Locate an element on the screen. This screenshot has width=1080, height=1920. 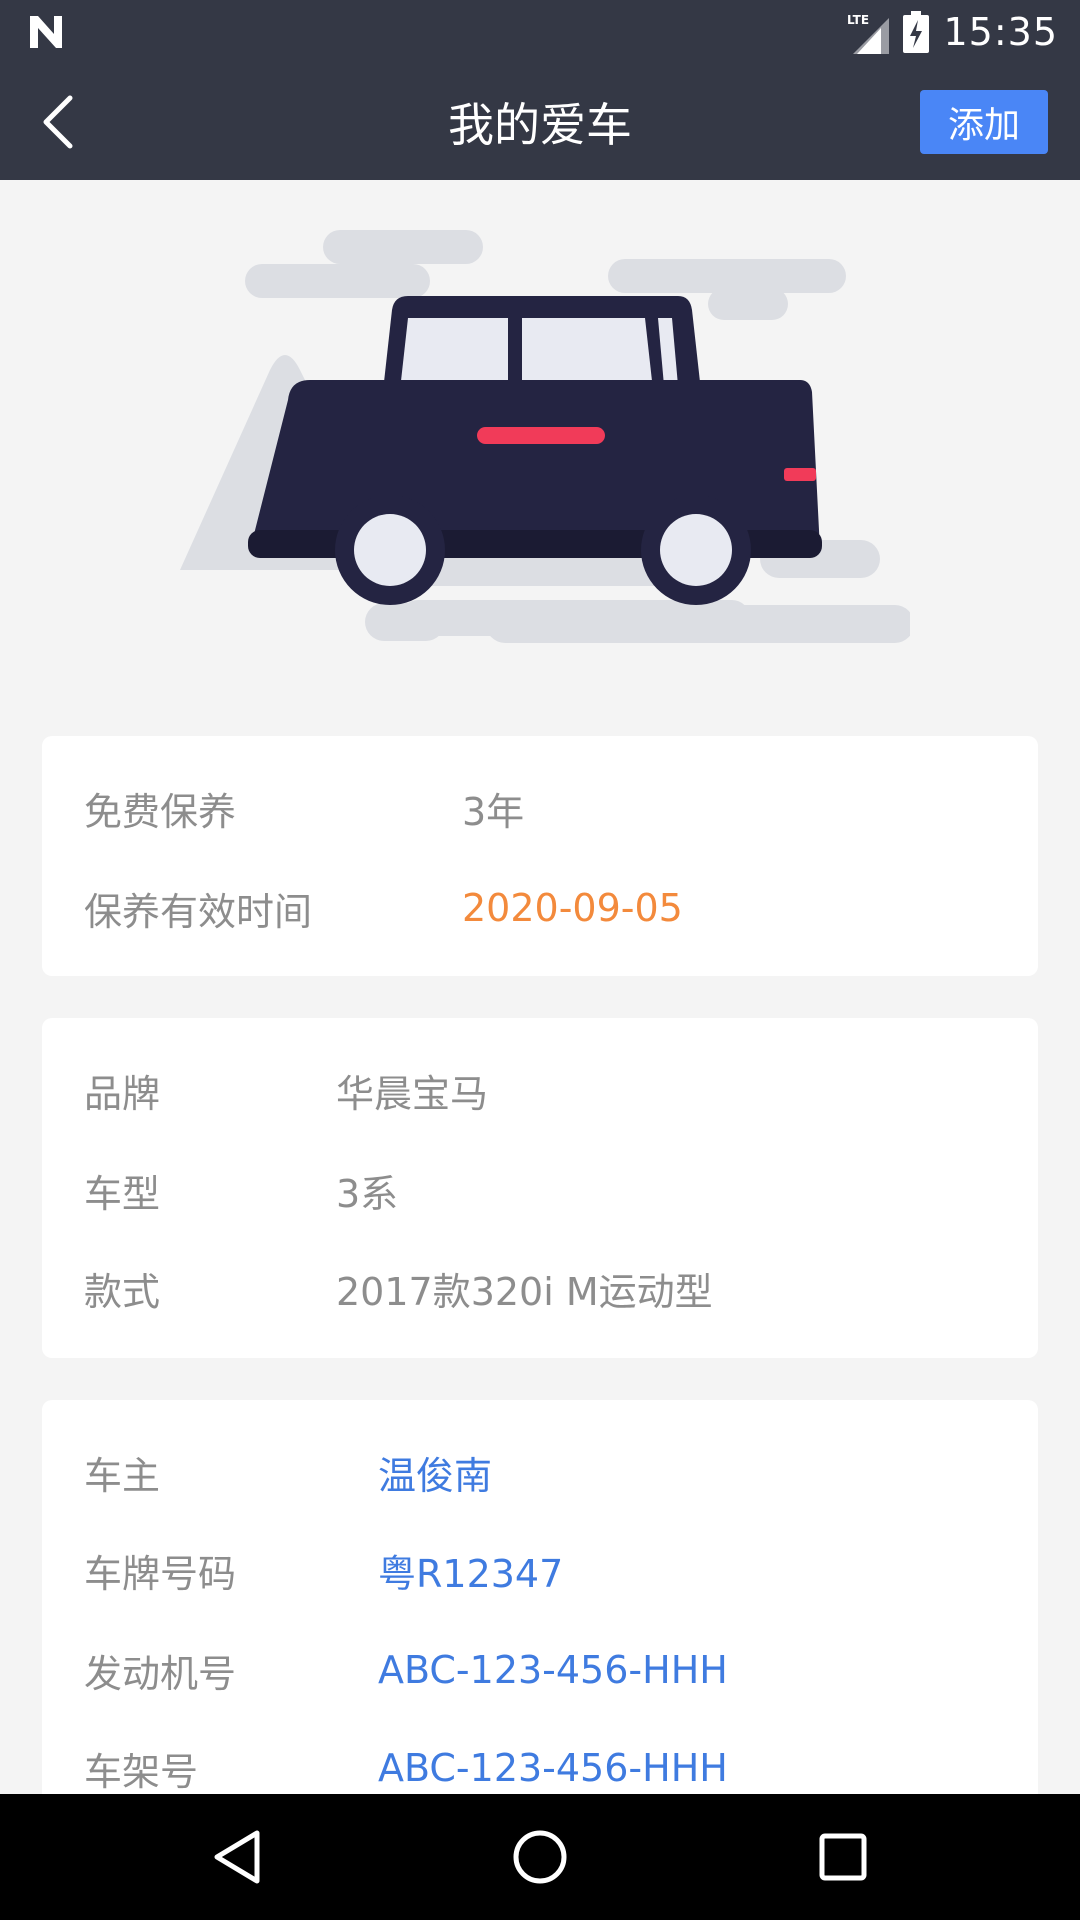
app-bar: 我的爱车 添加 is located at coordinates (540, 122).